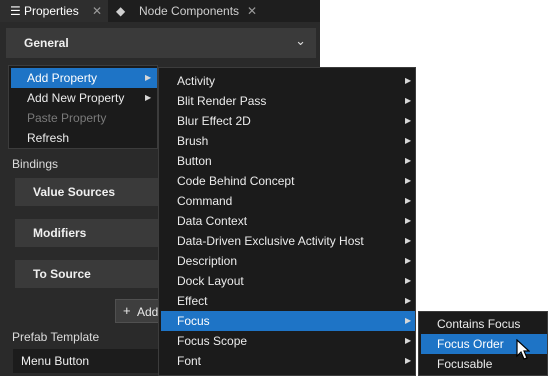  What do you see at coordinates (222, 101) in the screenshot?
I see `menu-item-label: Blit Render Pass` at bounding box center [222, 101].